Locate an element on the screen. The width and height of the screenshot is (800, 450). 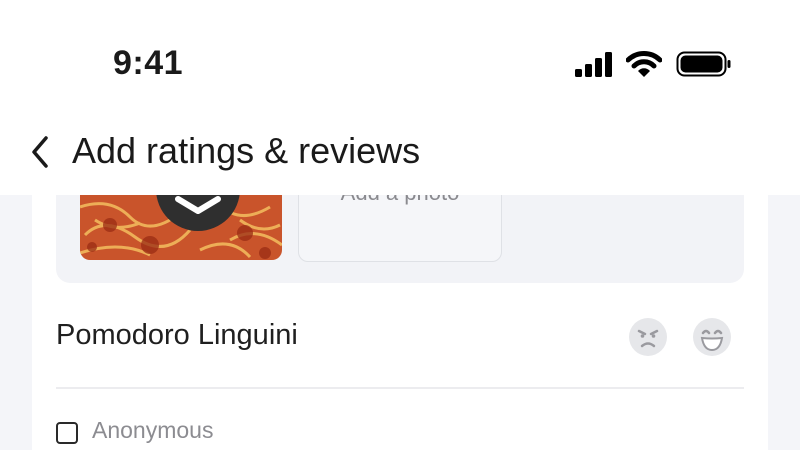
anonymous-checkbox is located at coordinates (67, 433).